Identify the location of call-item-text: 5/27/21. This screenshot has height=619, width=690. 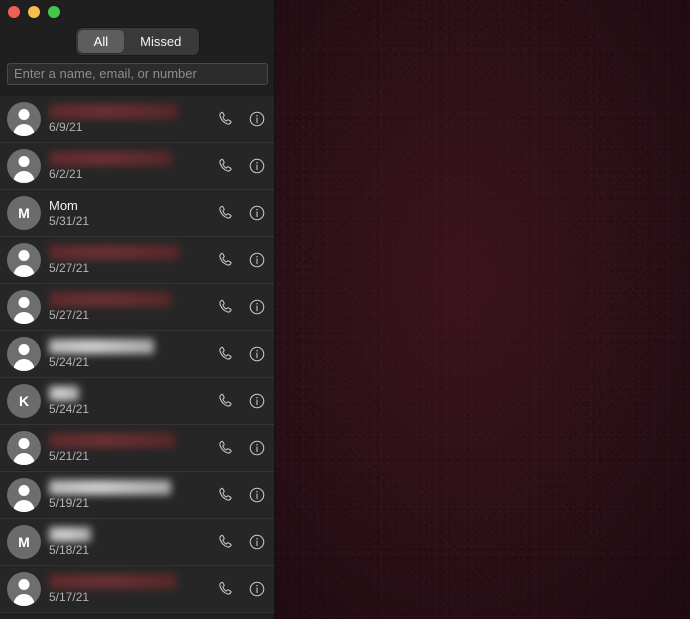
(129, 260).